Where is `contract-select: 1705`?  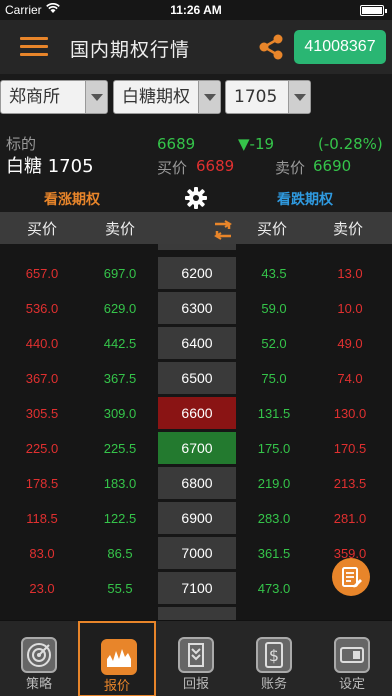
contract-select: 1705 is located at coordinates (268, 97).